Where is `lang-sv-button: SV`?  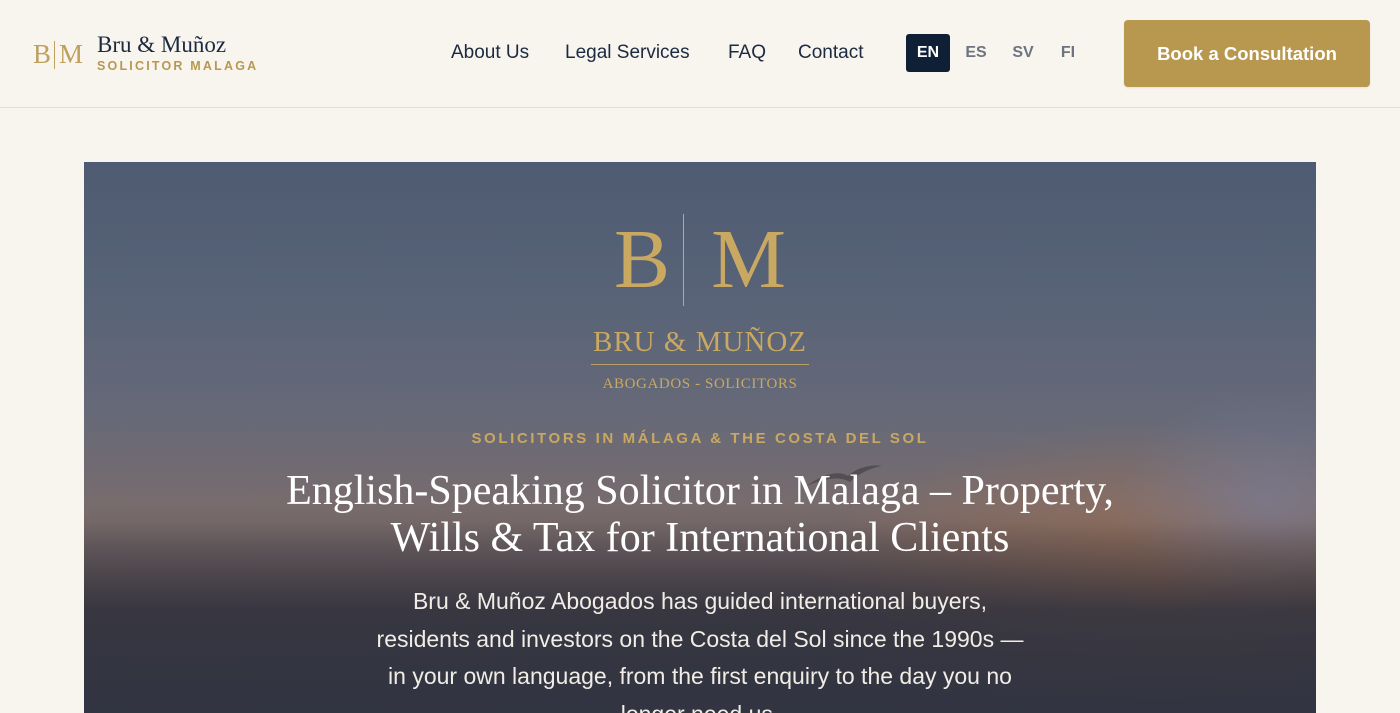
lang-sv-button: SV is located at coordinates (1023, 53).